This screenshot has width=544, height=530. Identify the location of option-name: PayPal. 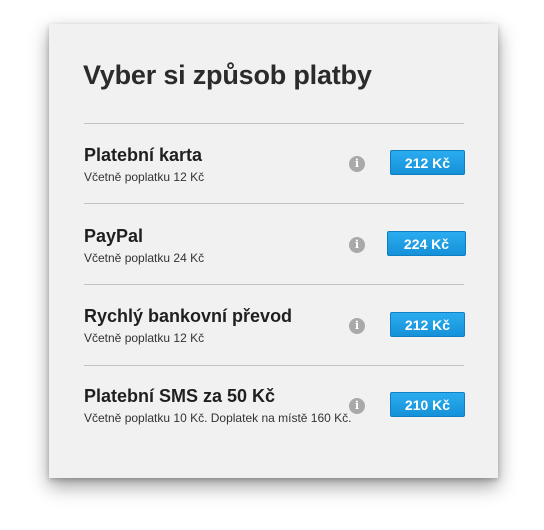
(114, 236).